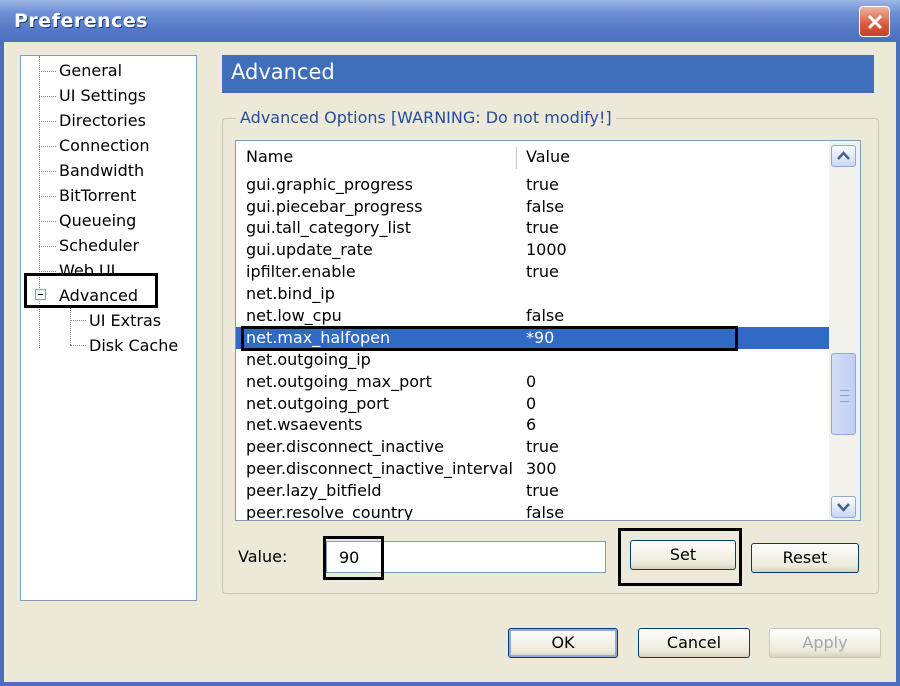 Image resolution: width=900 pixels, height=686 pixels. I want to click on table-row: net.outgoing_ip, so click(533, 360).